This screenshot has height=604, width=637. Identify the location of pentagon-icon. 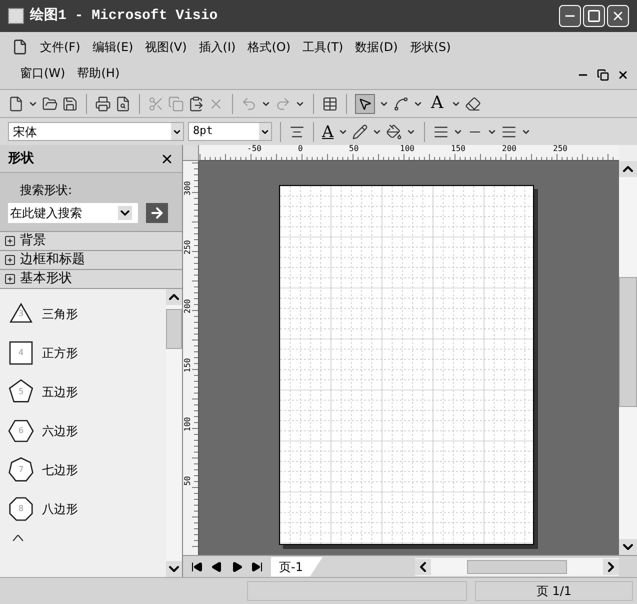
(21, 392).